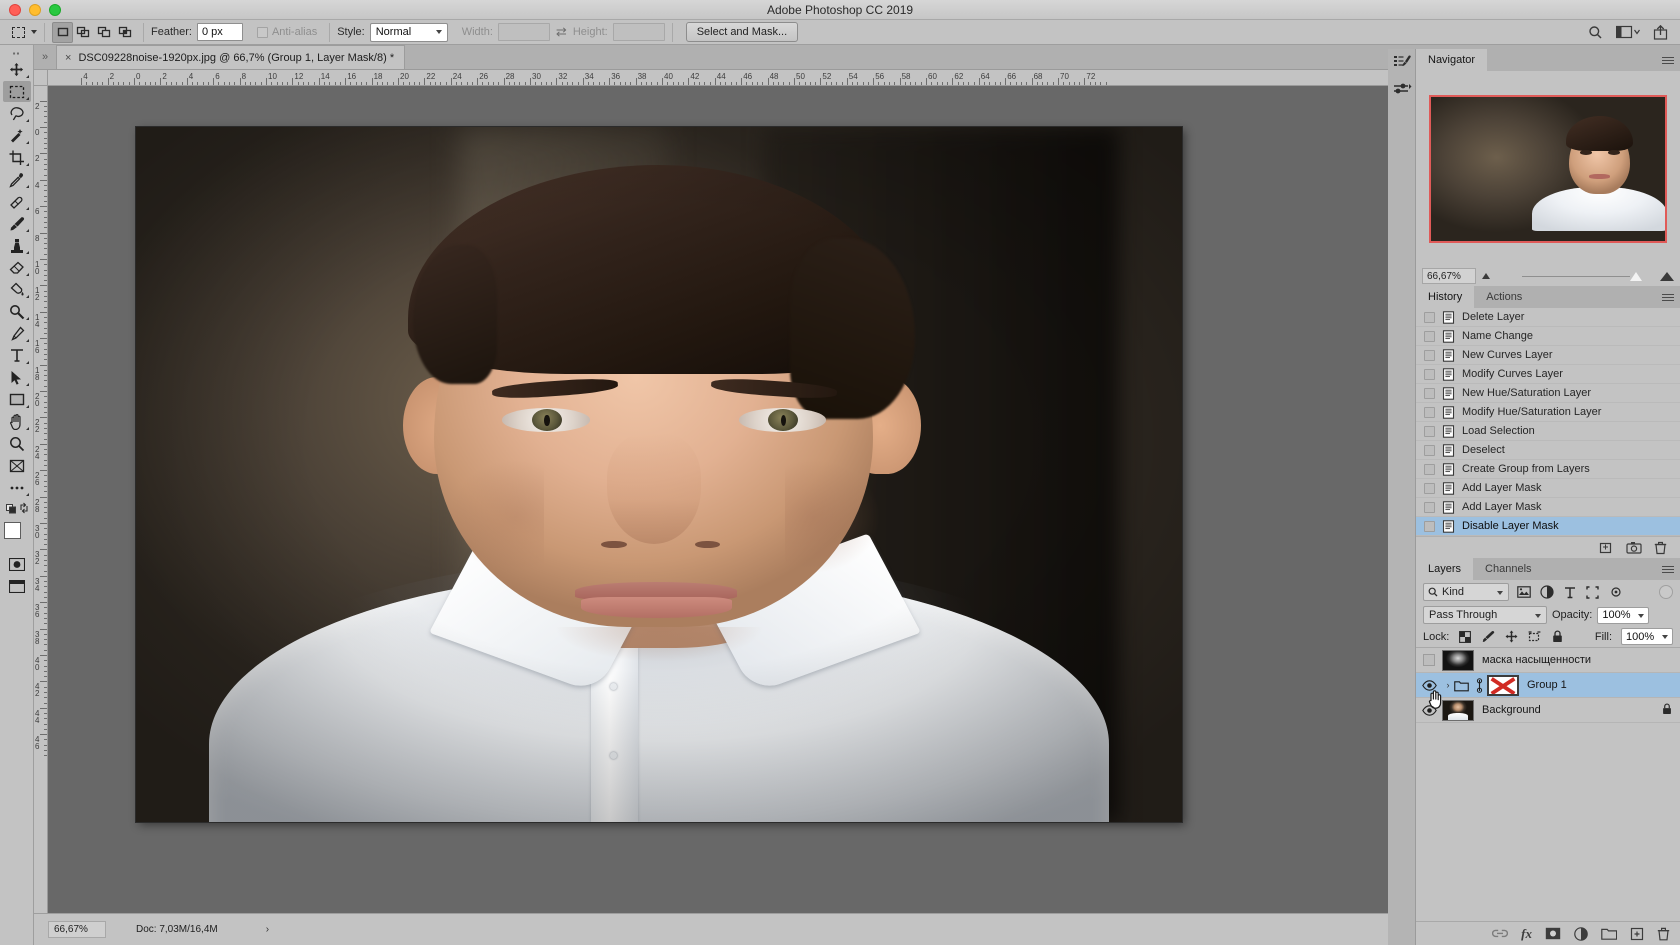 The width and height of the screenshot is (1680, 945). What do you see at coordinates (1466, 592) in the screenshot?
I see `layer-filter-kind-select: Kind` at bounding box center [1466, 592].